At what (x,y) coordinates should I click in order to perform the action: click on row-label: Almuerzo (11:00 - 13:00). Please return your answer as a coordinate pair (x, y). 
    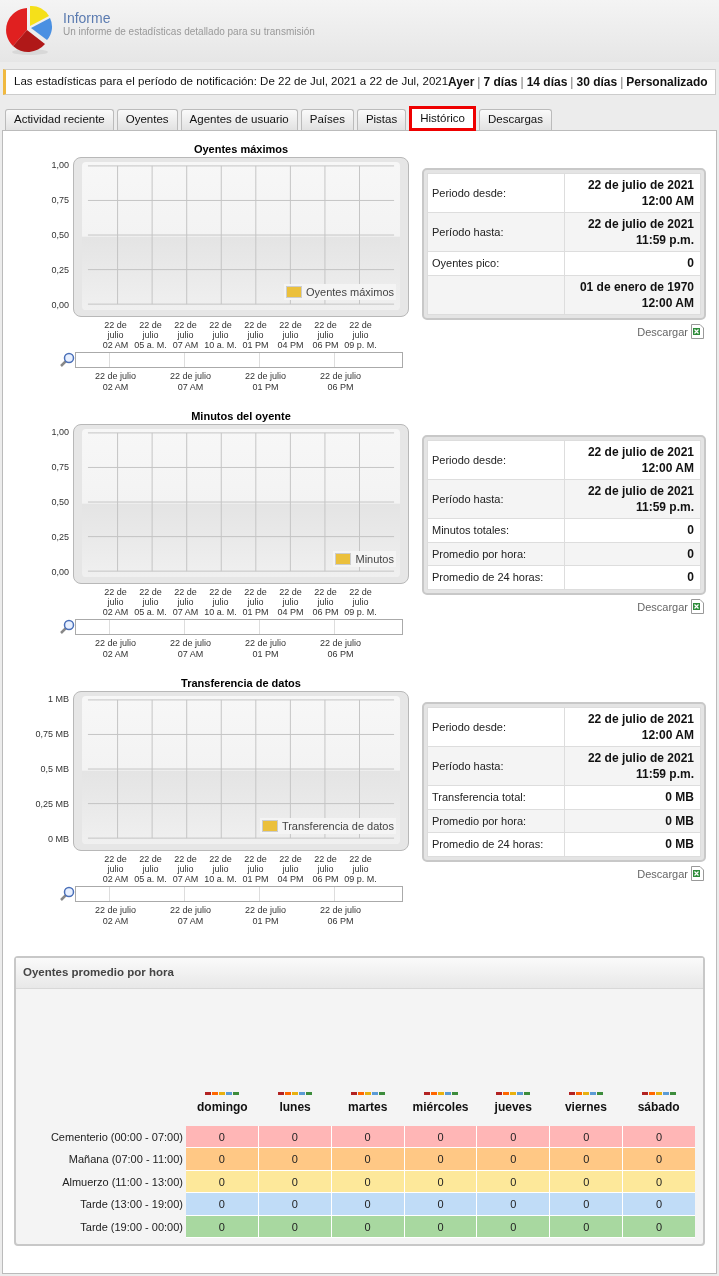
    Looking at the image, I should click on (122, 1182).